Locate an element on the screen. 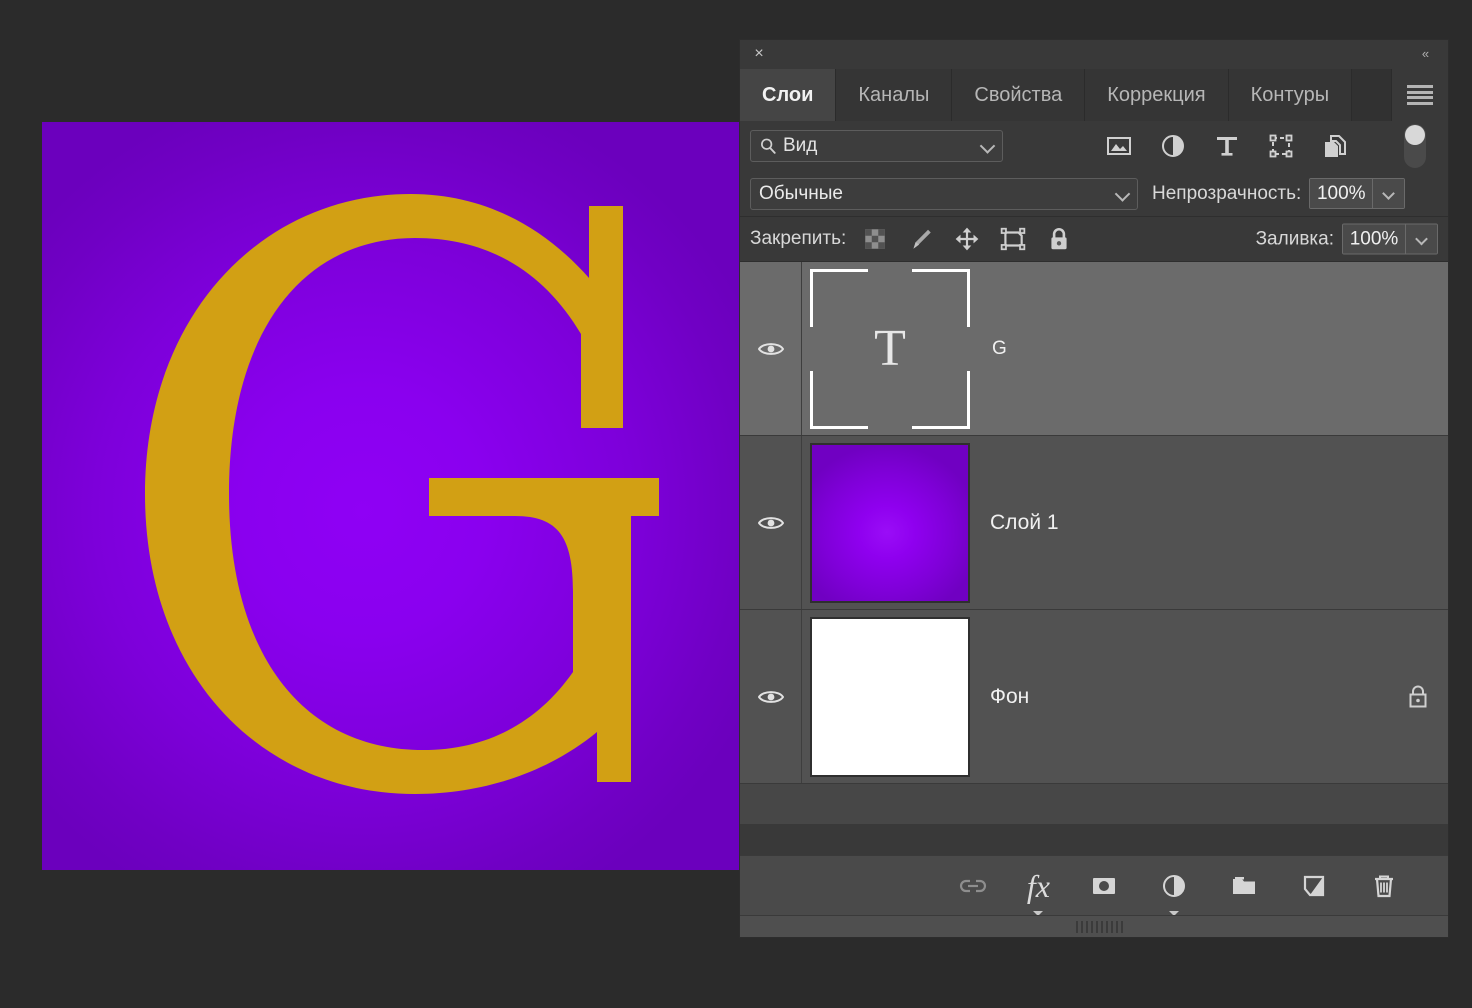  new-layer-button is located at coordinates (1314, 886).